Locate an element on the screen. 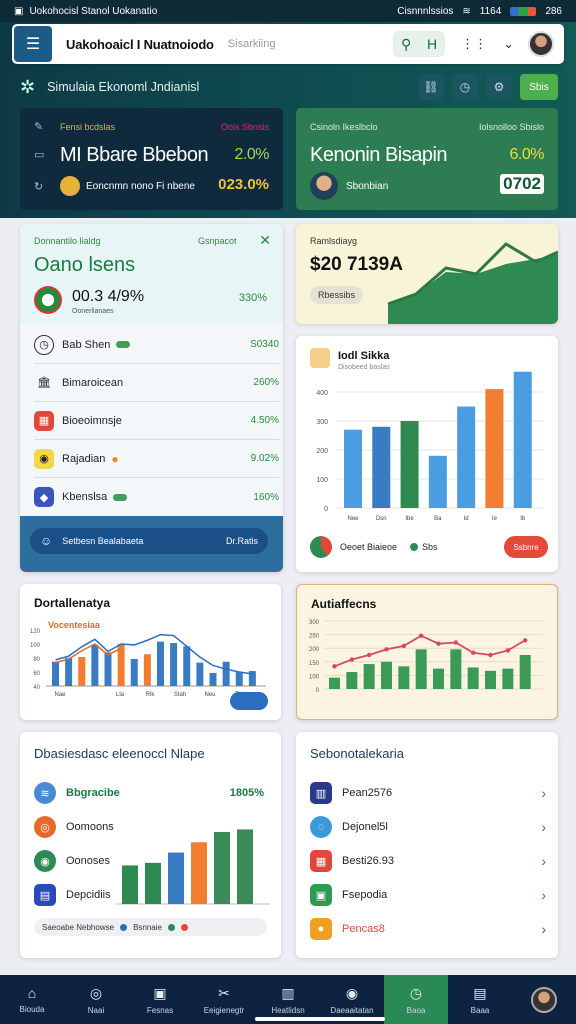 Image resolution: width=576 pixels, height=1024 pixels. x-tick-label: Lla is located at coordinates (120, 695).